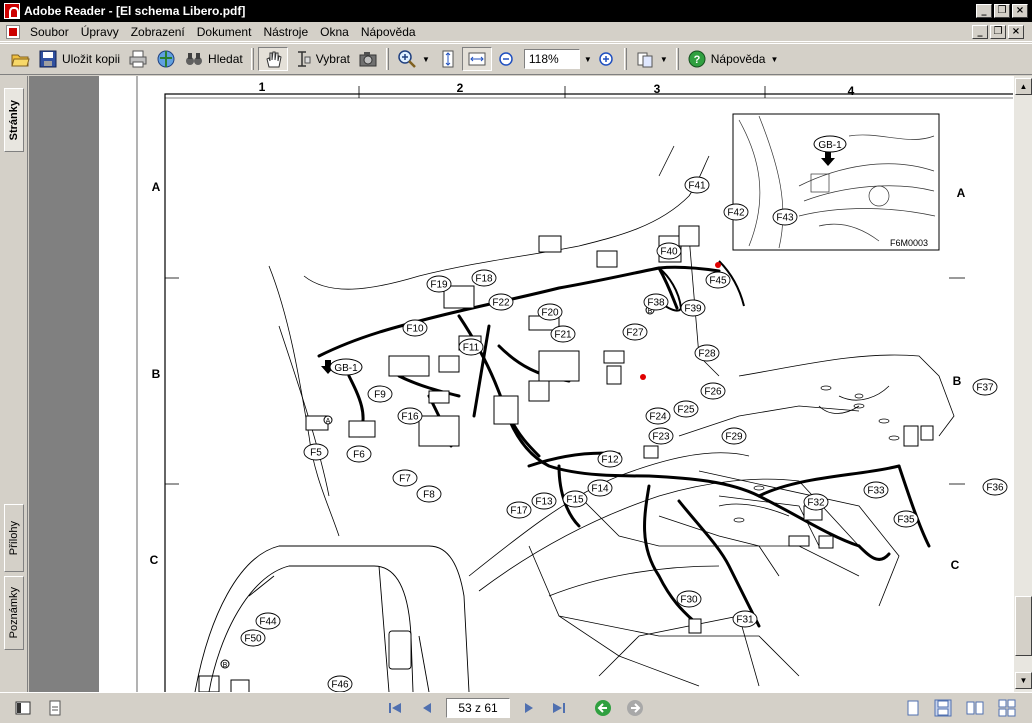 The width and height of the screenshot is (1032, 723). I want to click on help-chevron-down-icon: ▼, so click(774, 59).